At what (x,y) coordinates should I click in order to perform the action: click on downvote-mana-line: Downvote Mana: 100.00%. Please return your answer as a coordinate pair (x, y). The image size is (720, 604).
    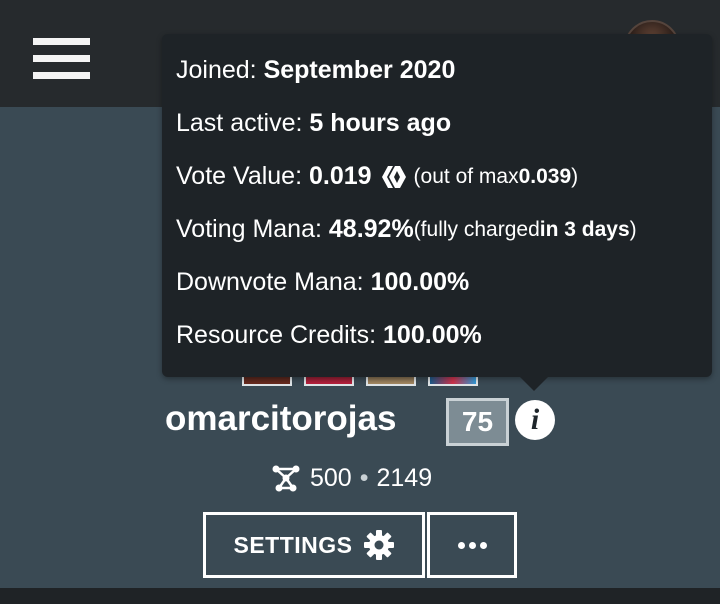
    Looking at the image, I should click on (322, 282).